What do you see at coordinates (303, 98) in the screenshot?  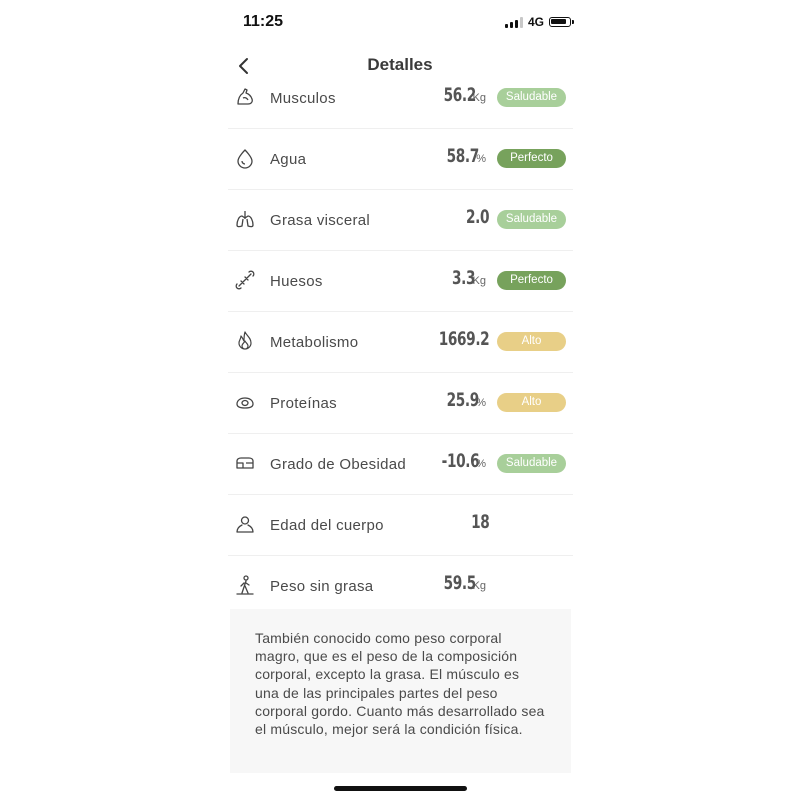 I see `metric-label: Musculos` at bounding box center [303, 98].